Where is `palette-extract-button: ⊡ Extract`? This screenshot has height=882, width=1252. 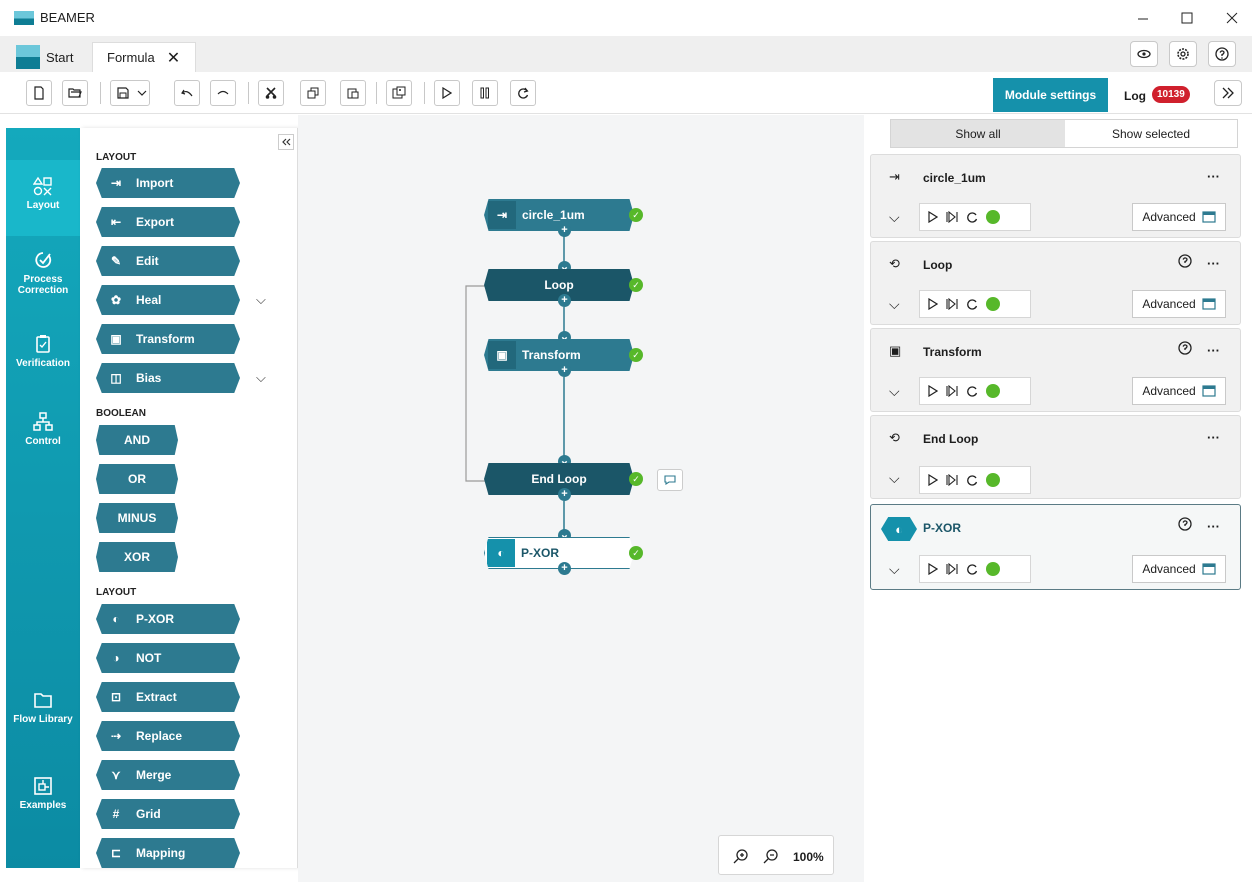
palette-extract-button: ⊡ Extract is located at coordinates (168, 697).